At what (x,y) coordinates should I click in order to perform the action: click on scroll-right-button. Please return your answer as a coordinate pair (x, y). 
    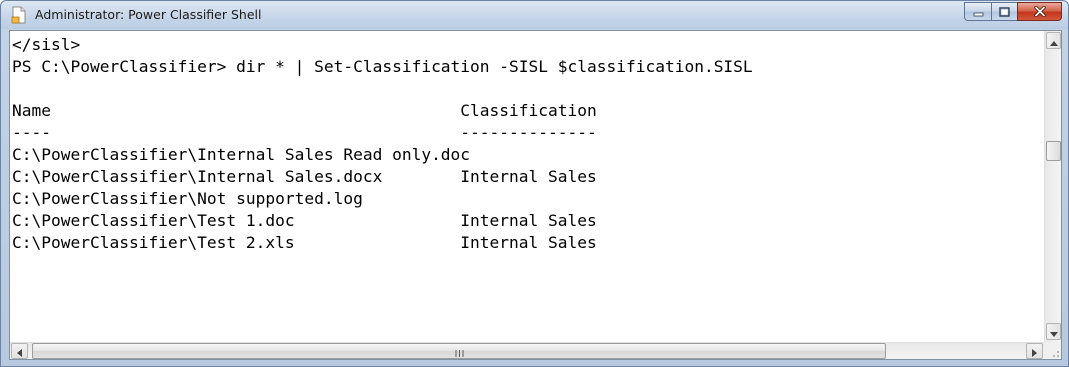
    Looking at the image, I should click on (1034, 351).